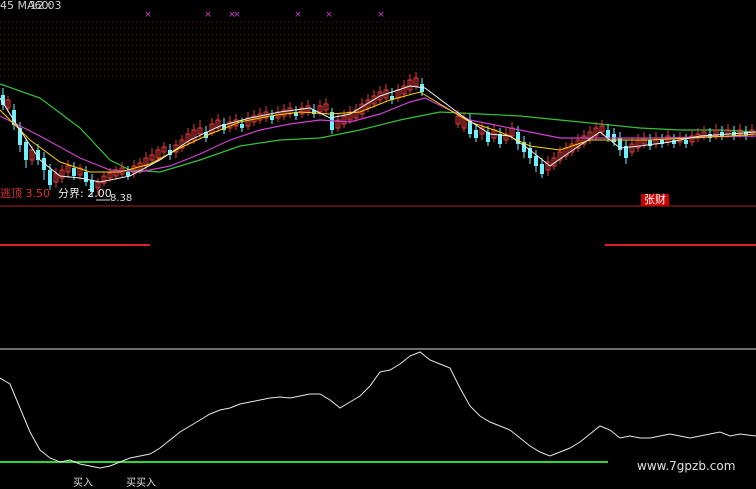 The image size is (756, 489). What do you see at coordinates (121, 198) in the screenshot?
I see `low-price-marker: 8.38` at bounding box center [121, 198].